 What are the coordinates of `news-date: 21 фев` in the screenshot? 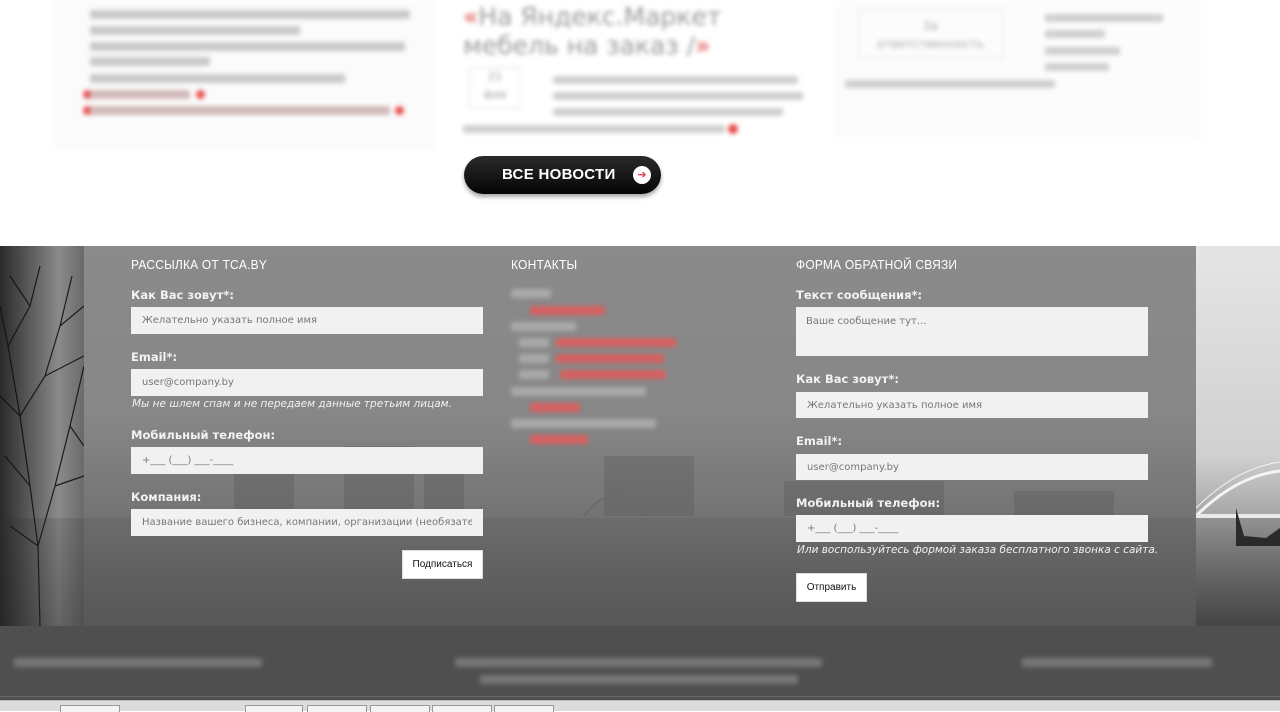 It's located at (495, 88).